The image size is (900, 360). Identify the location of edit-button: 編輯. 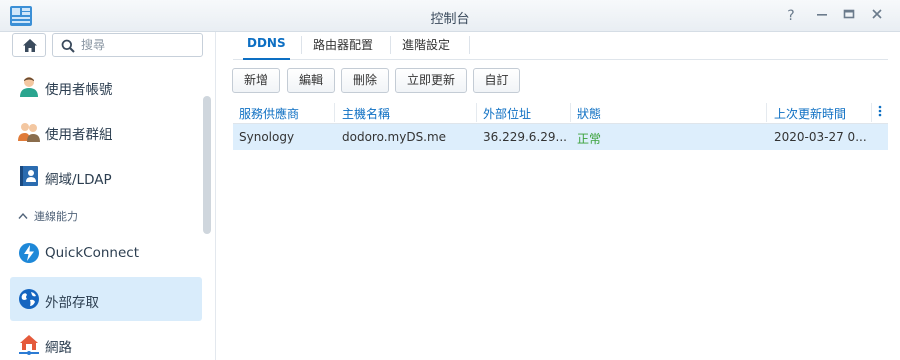
(311, 80).